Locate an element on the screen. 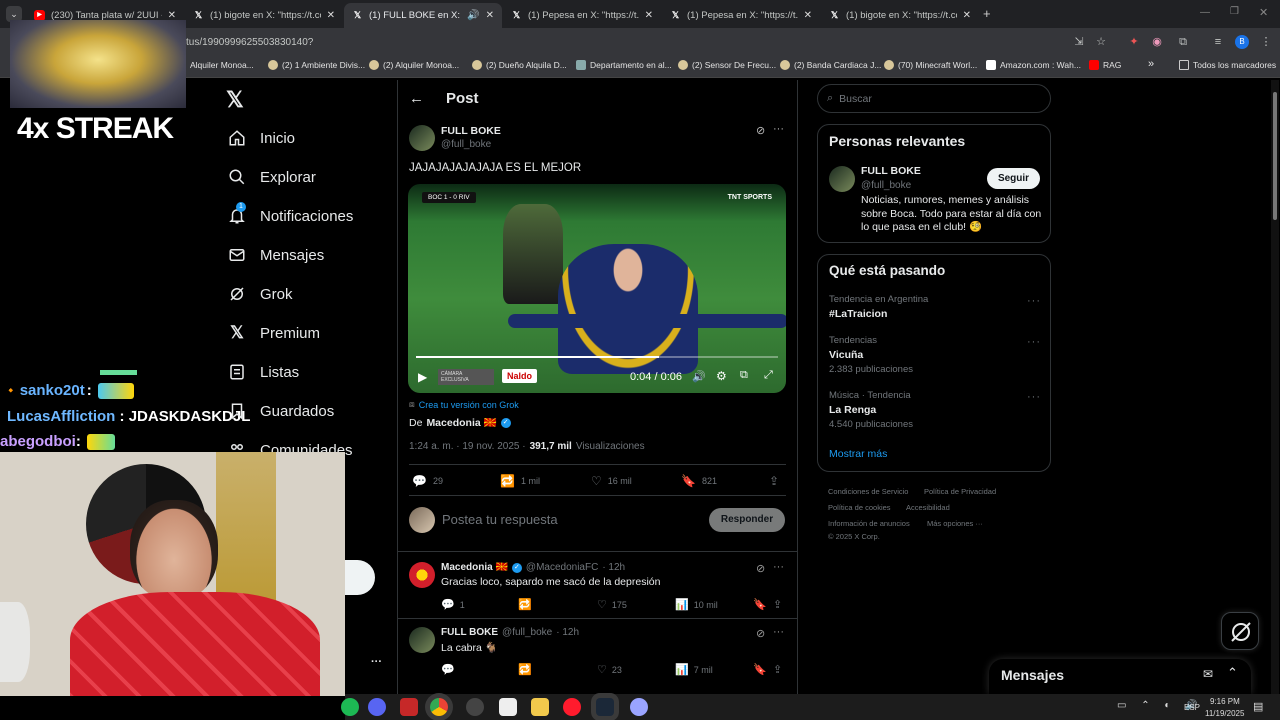 This screenshot has width=1280, height=720. footer-link: Información de anuncios is located at coordinates (869, 523).